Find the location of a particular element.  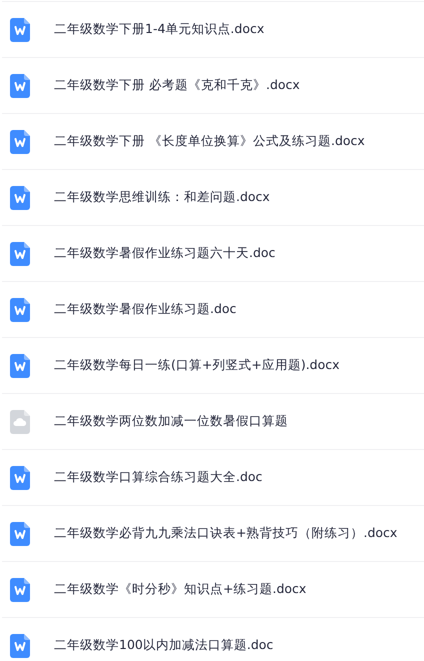

file-name: 二年级数学100以内加减法口算题.doc is located at coordinates (164, 645).